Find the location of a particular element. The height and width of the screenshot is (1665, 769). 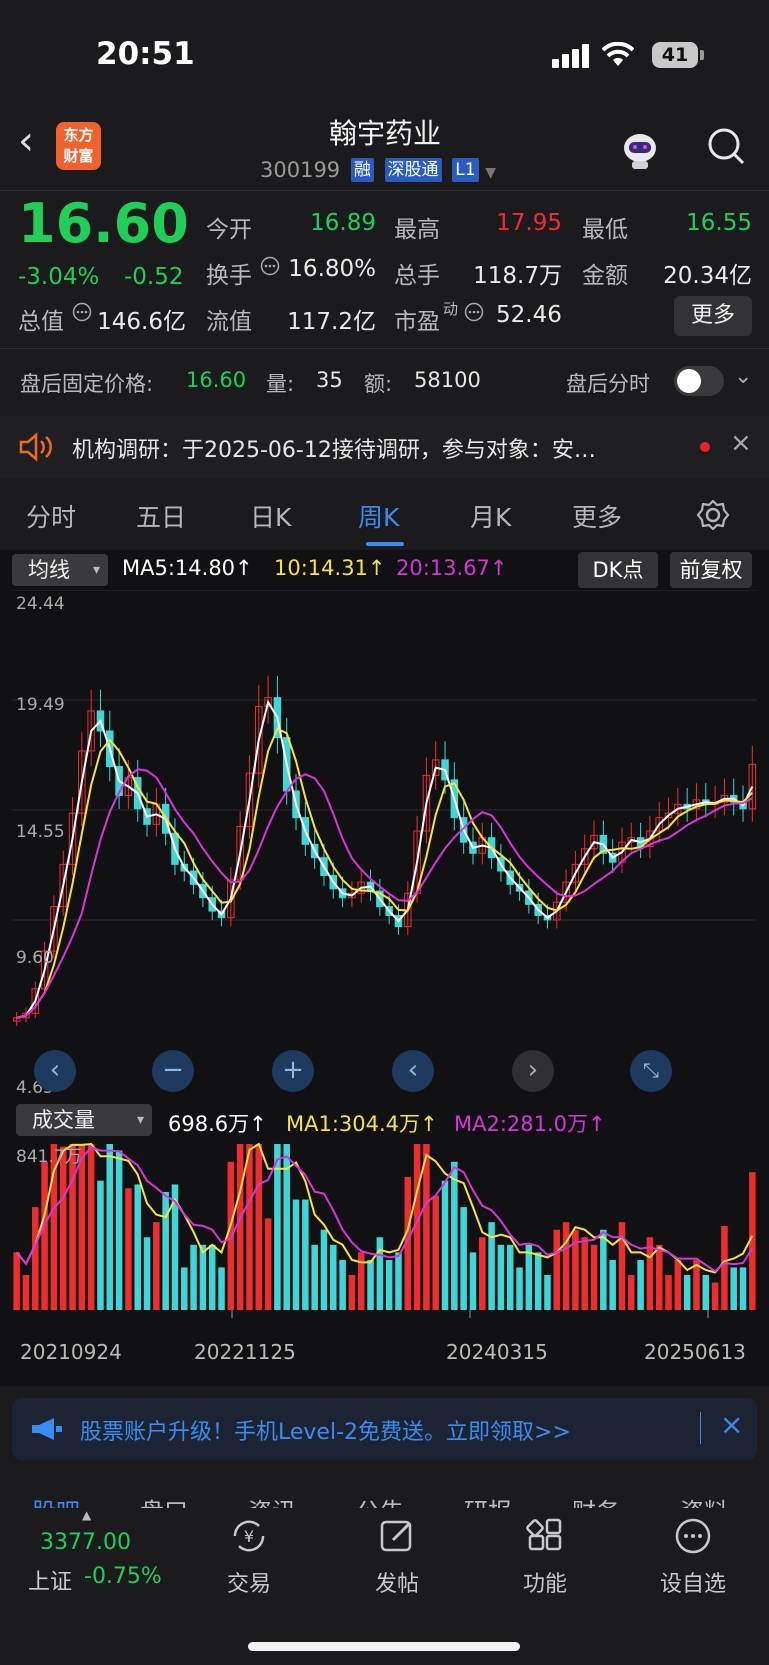

prev-button: ‹ is located at coordinates (413, 1071).